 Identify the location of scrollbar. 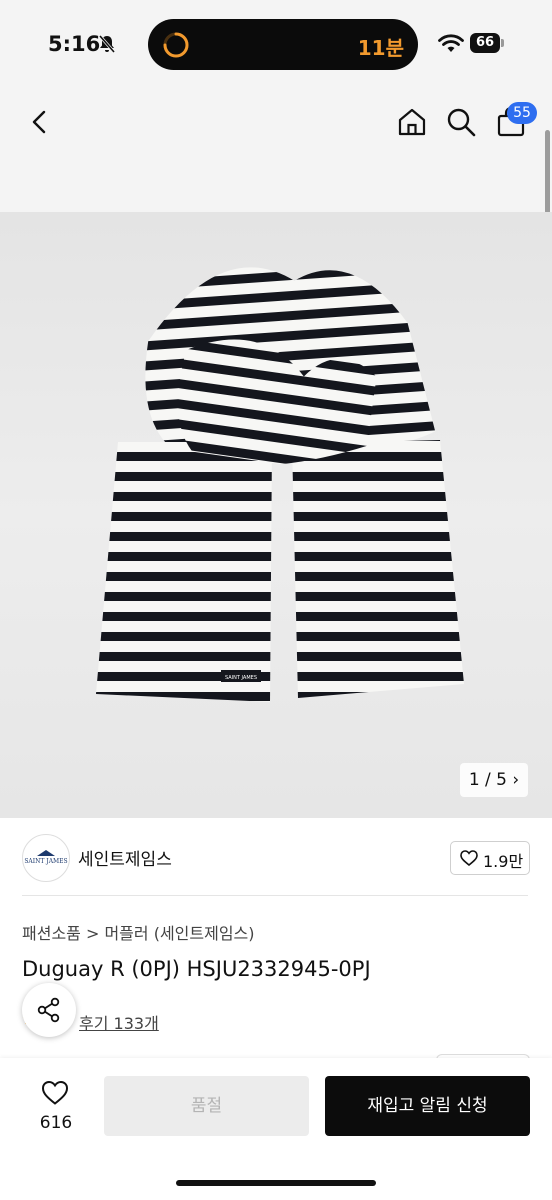
(547, 172).